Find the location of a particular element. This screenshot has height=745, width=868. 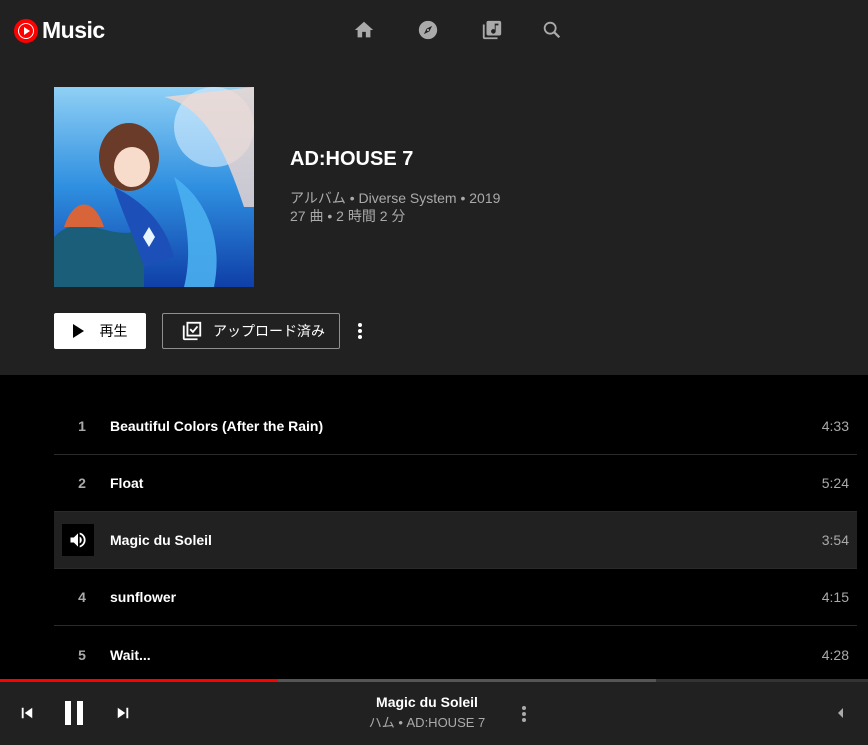

album-title: AD:HOUSE 7 is located at coordinates (352, 159).